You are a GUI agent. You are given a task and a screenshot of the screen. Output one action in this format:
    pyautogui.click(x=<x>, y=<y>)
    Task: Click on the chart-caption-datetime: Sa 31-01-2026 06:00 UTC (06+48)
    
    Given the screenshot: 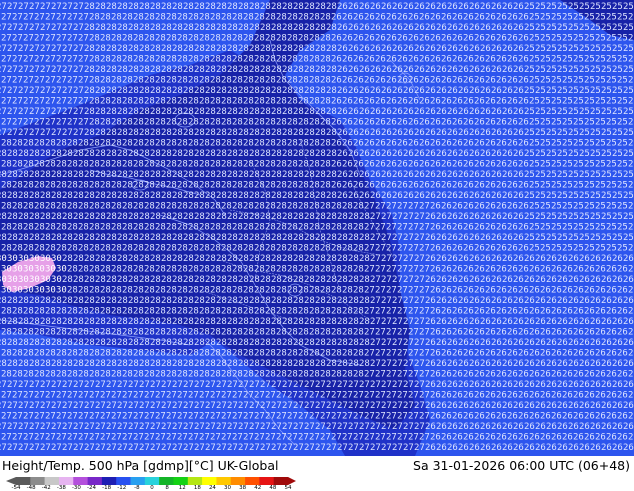 What is the action you would take?
    pyautogui.click(x=521, y=466)
    